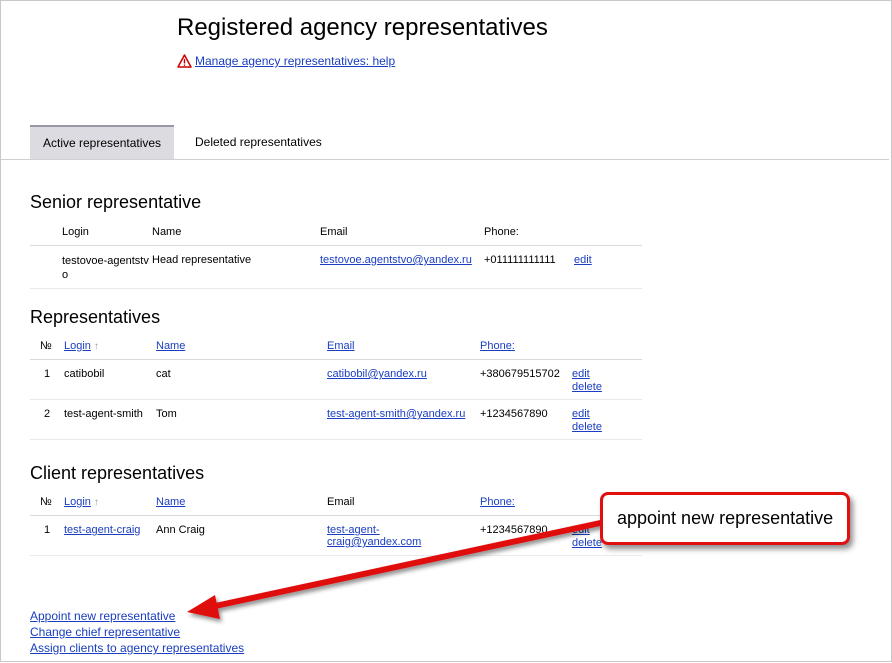  I want to click on row-email-link: catibobil@yandex.ru, so click(377, 374).